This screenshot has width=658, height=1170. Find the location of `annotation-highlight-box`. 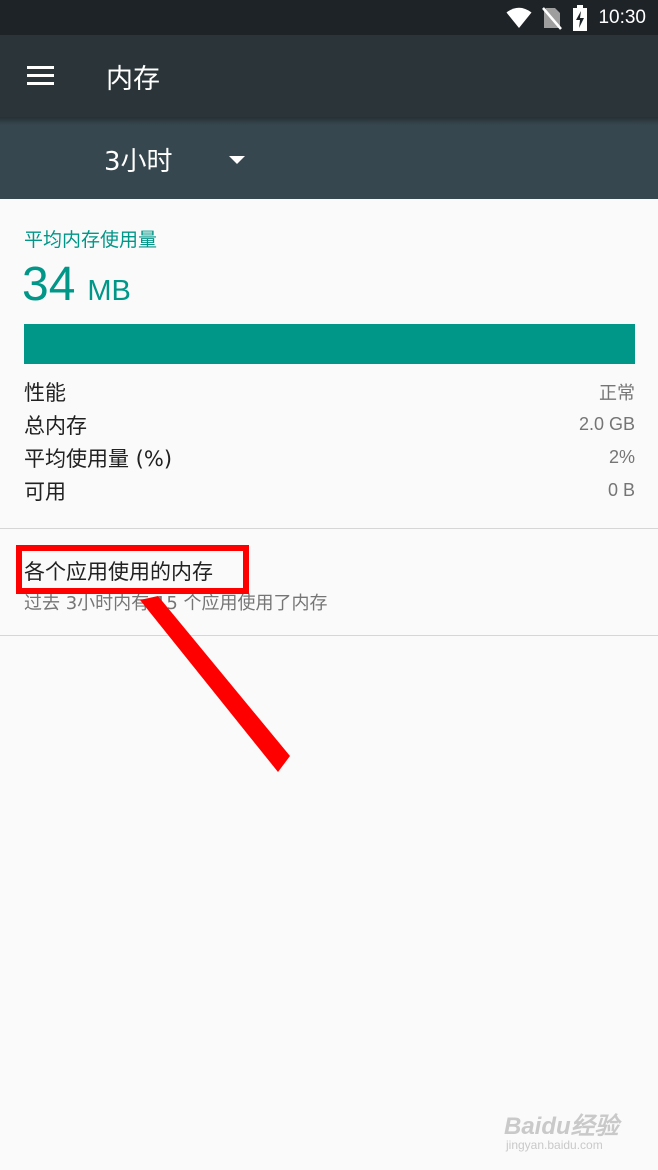

annotation-highlight-box is located at coordinates (132, 569).